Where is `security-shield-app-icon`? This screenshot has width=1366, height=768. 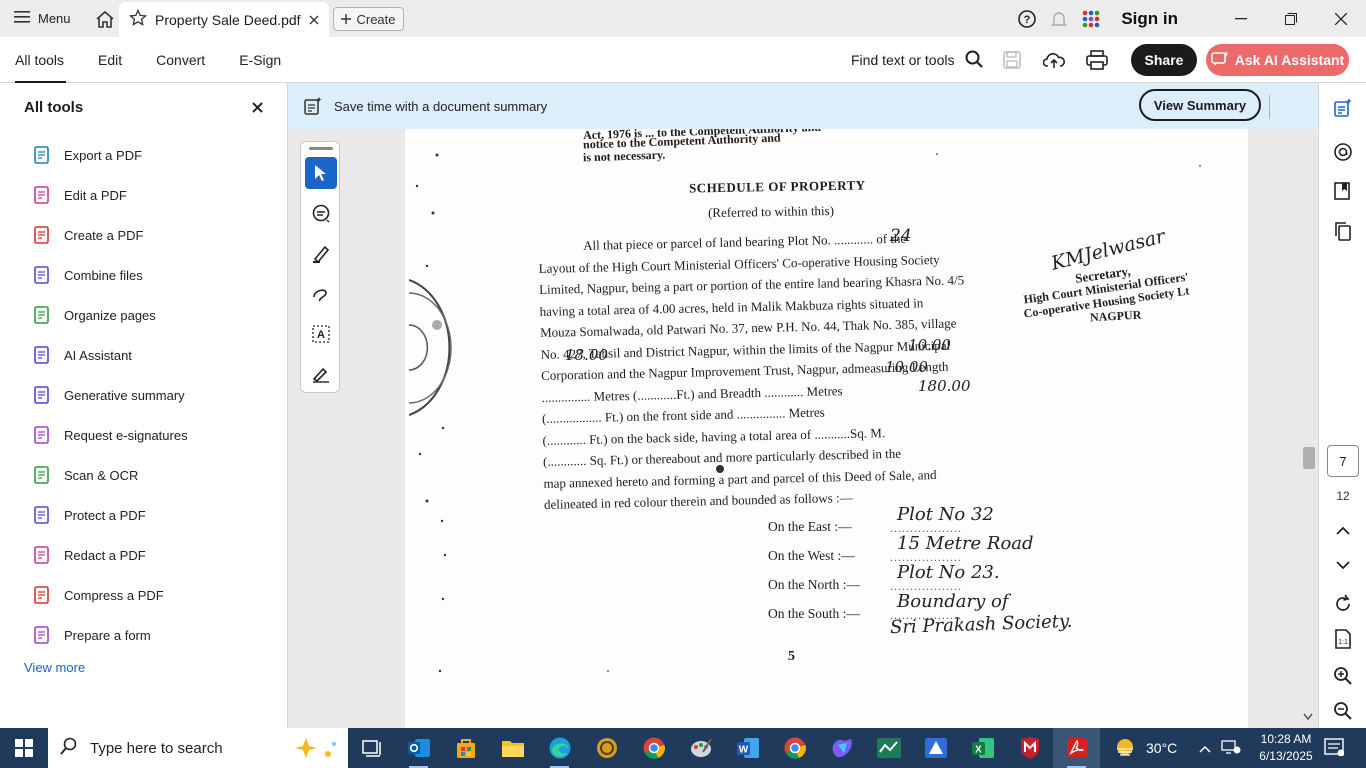
security-shield-app-icon is located at coordinates (1029, 748).